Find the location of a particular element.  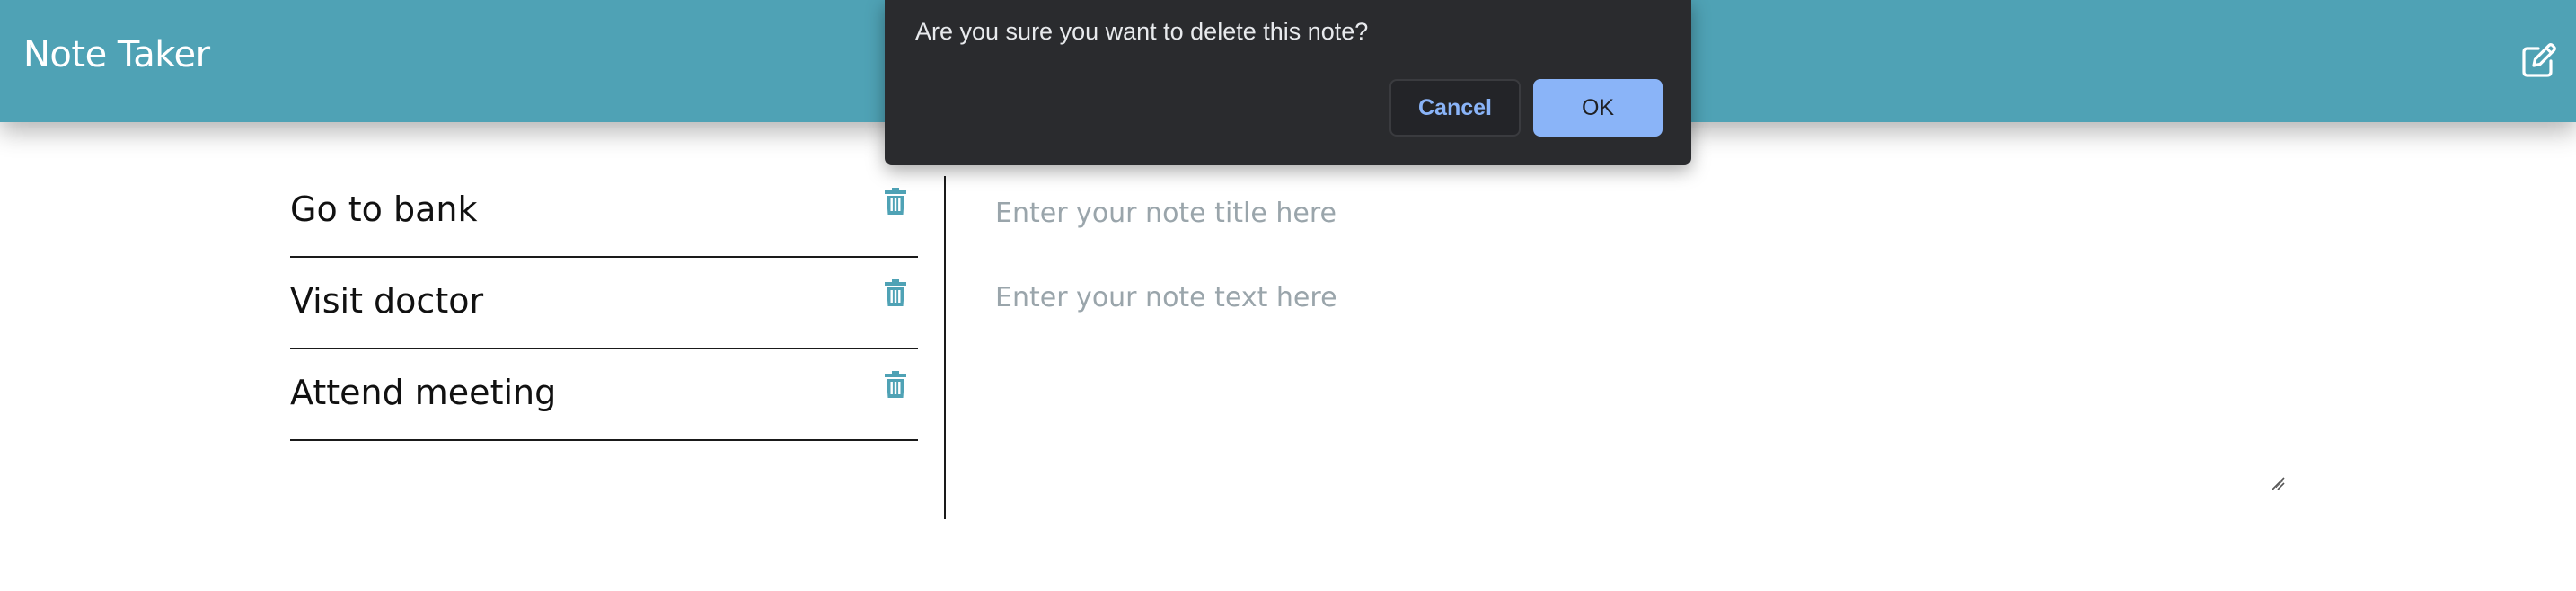

cancel-button: Cancel is located at coordinates (1455, 108).